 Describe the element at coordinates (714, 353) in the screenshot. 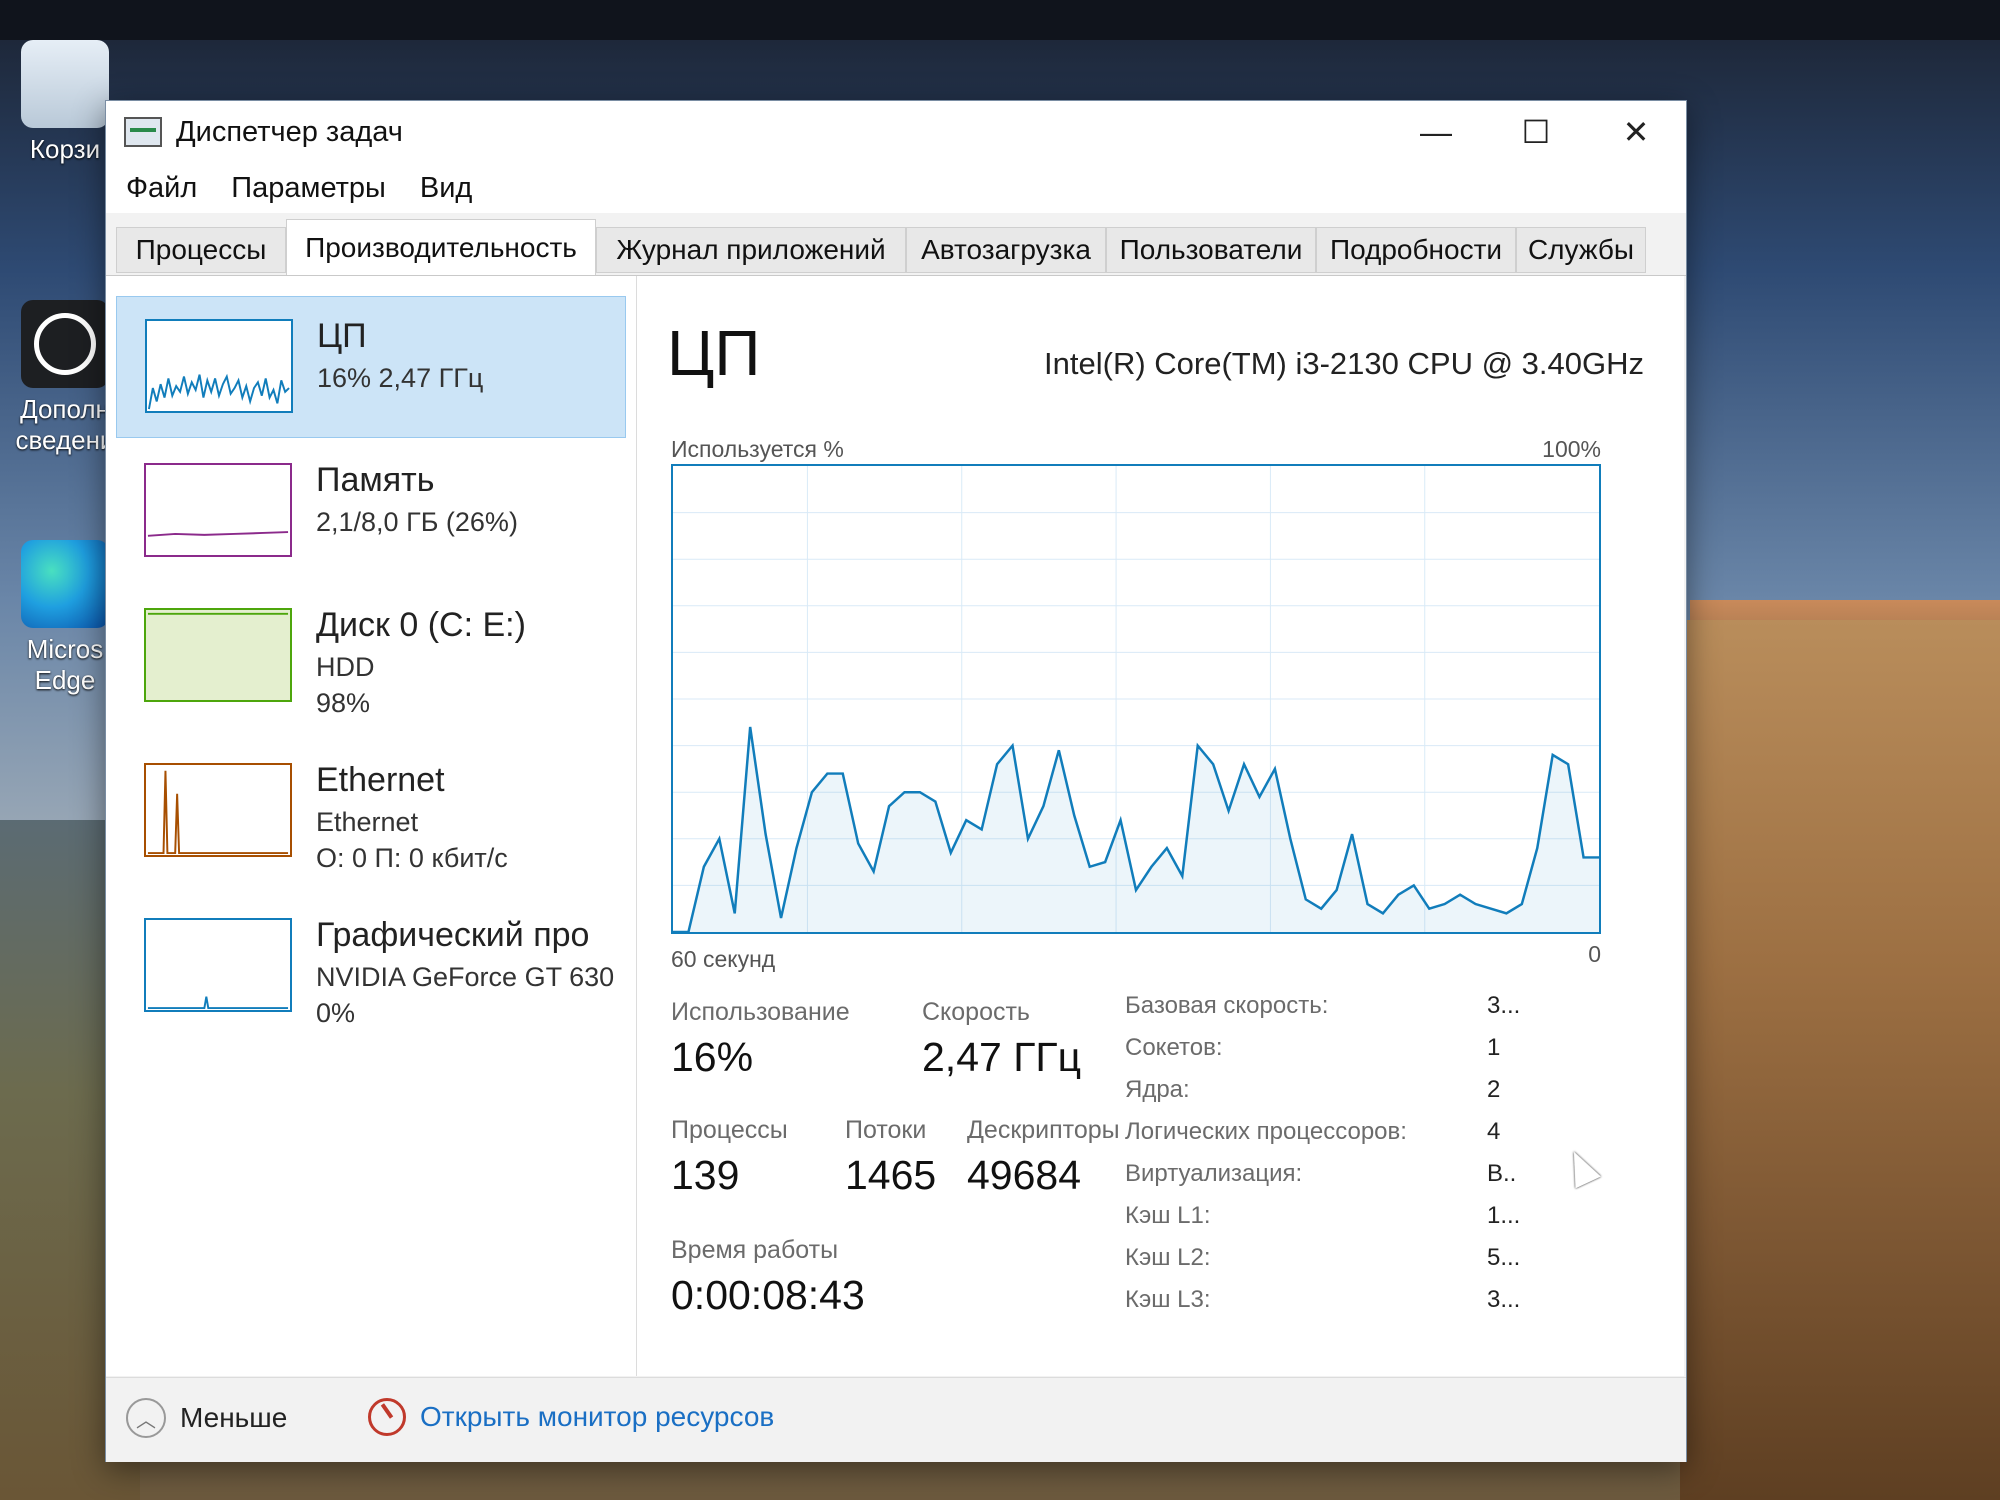

I see `page-title: ЦП` at that location.